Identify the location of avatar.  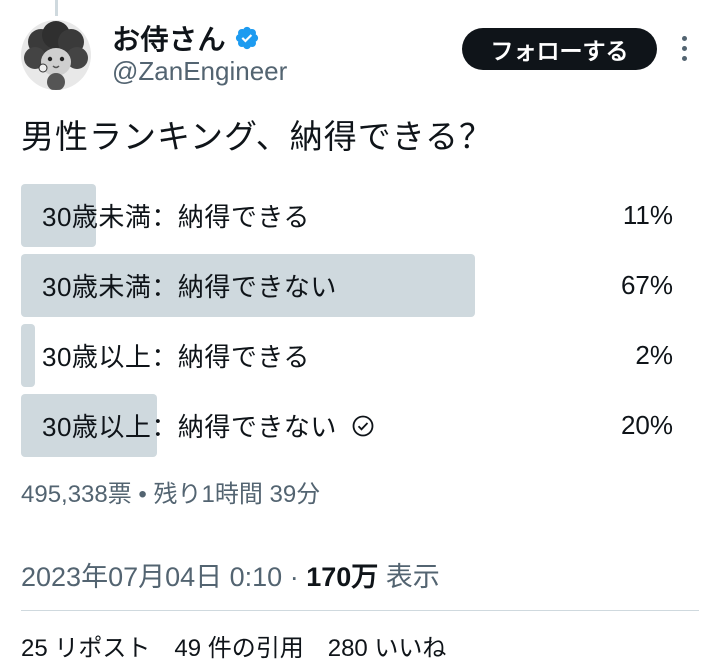
(56, 55).